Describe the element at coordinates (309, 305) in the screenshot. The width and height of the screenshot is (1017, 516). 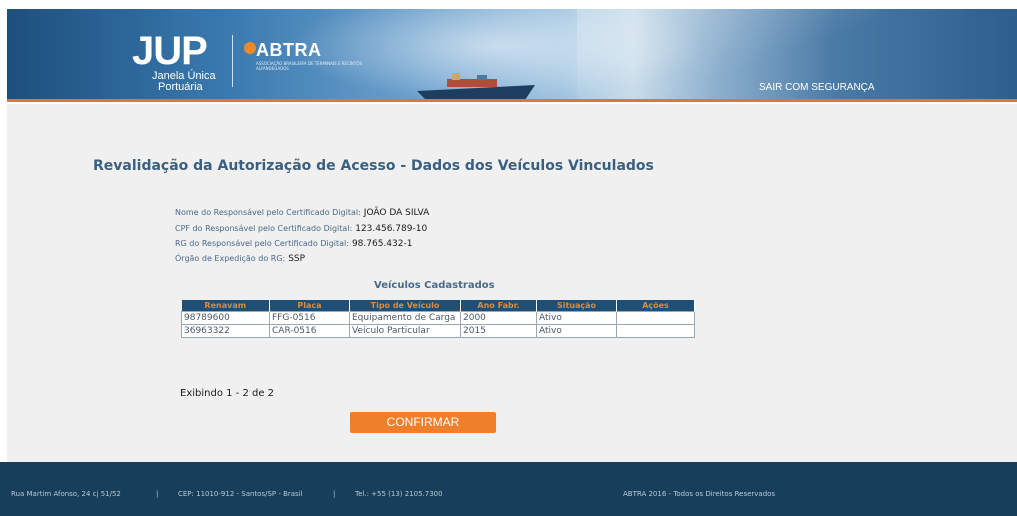
I see `col-placa: Placa` at that location.